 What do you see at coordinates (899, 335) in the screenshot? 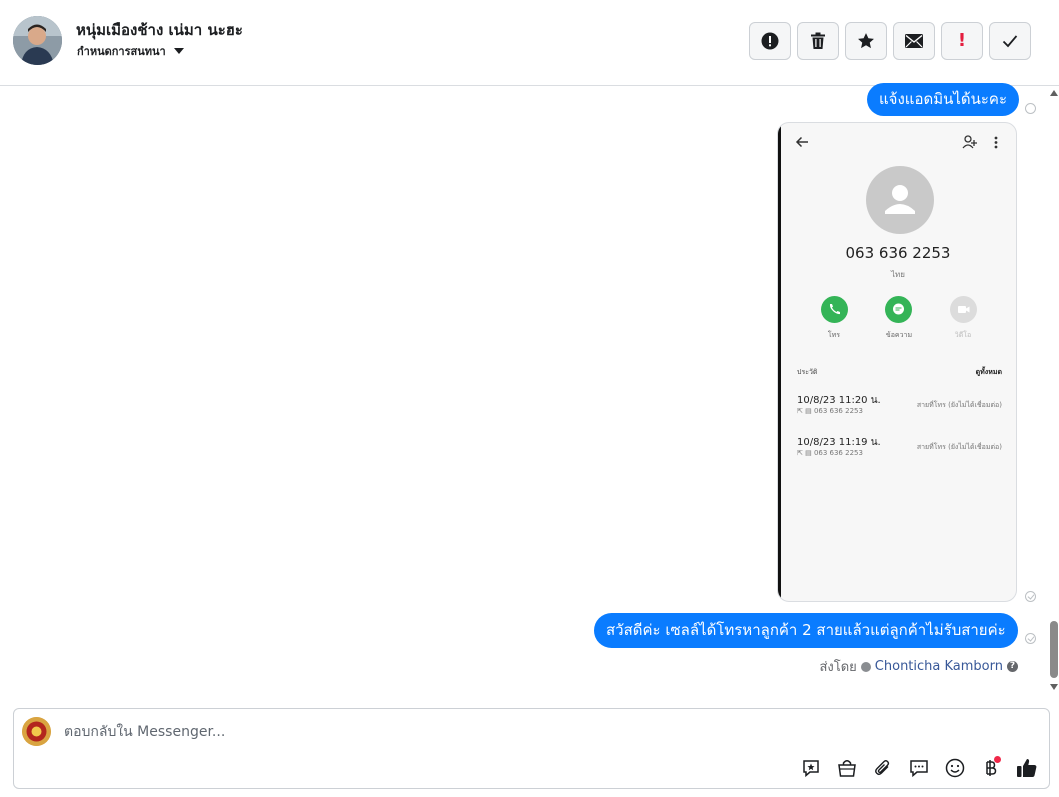
I see `message-action-label: ข้อความ` at bounding box center [899, 335].